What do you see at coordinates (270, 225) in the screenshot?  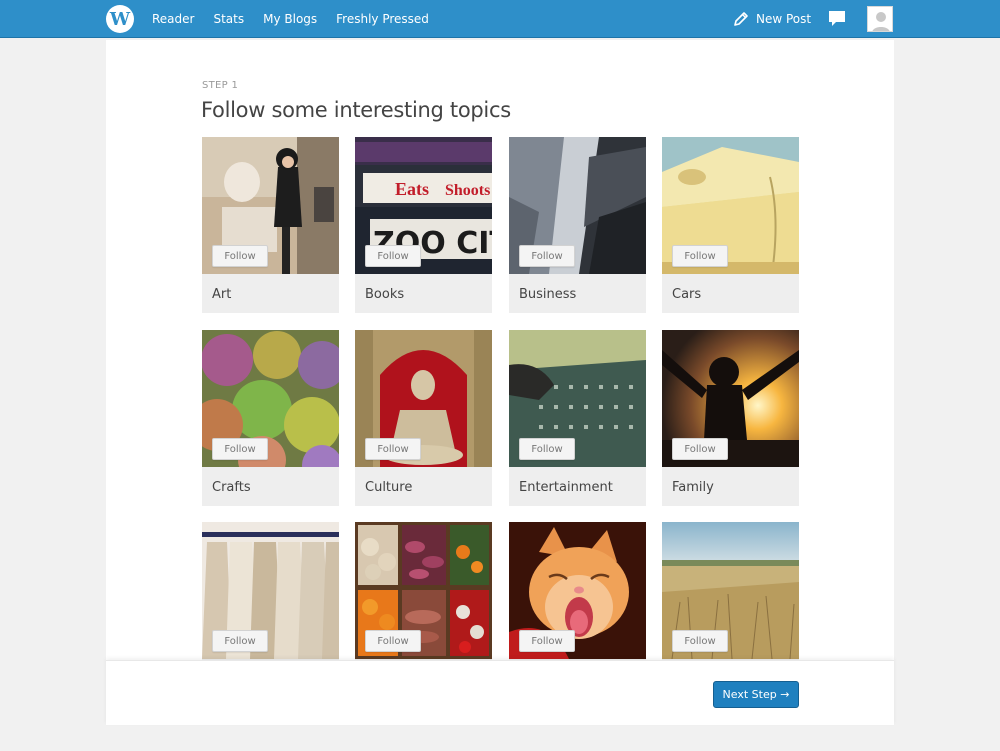 I see `topic-tile-art: Follow Art` at bounding box center [270, 225].